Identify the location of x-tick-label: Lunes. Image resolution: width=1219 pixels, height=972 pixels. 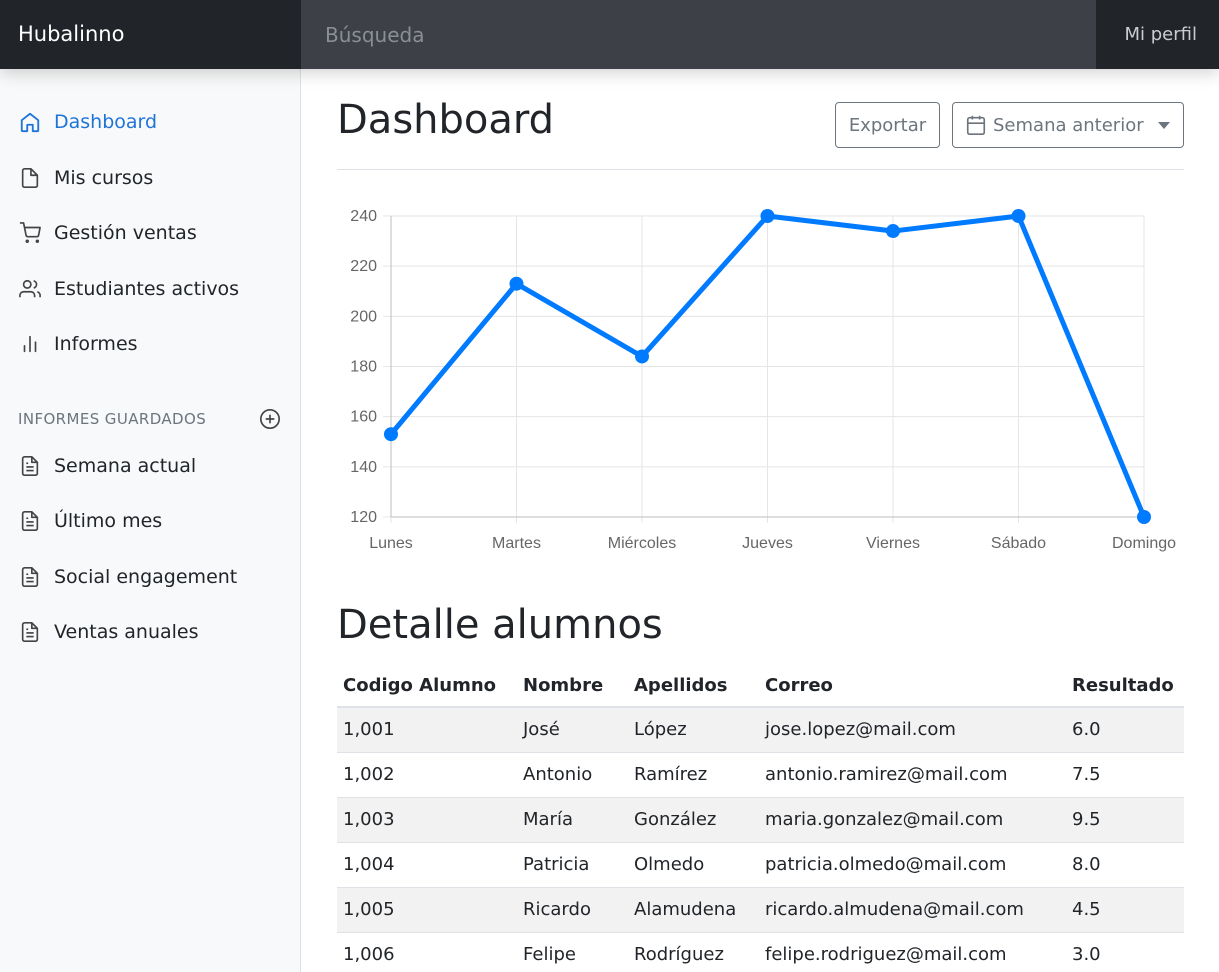
(391, 543).